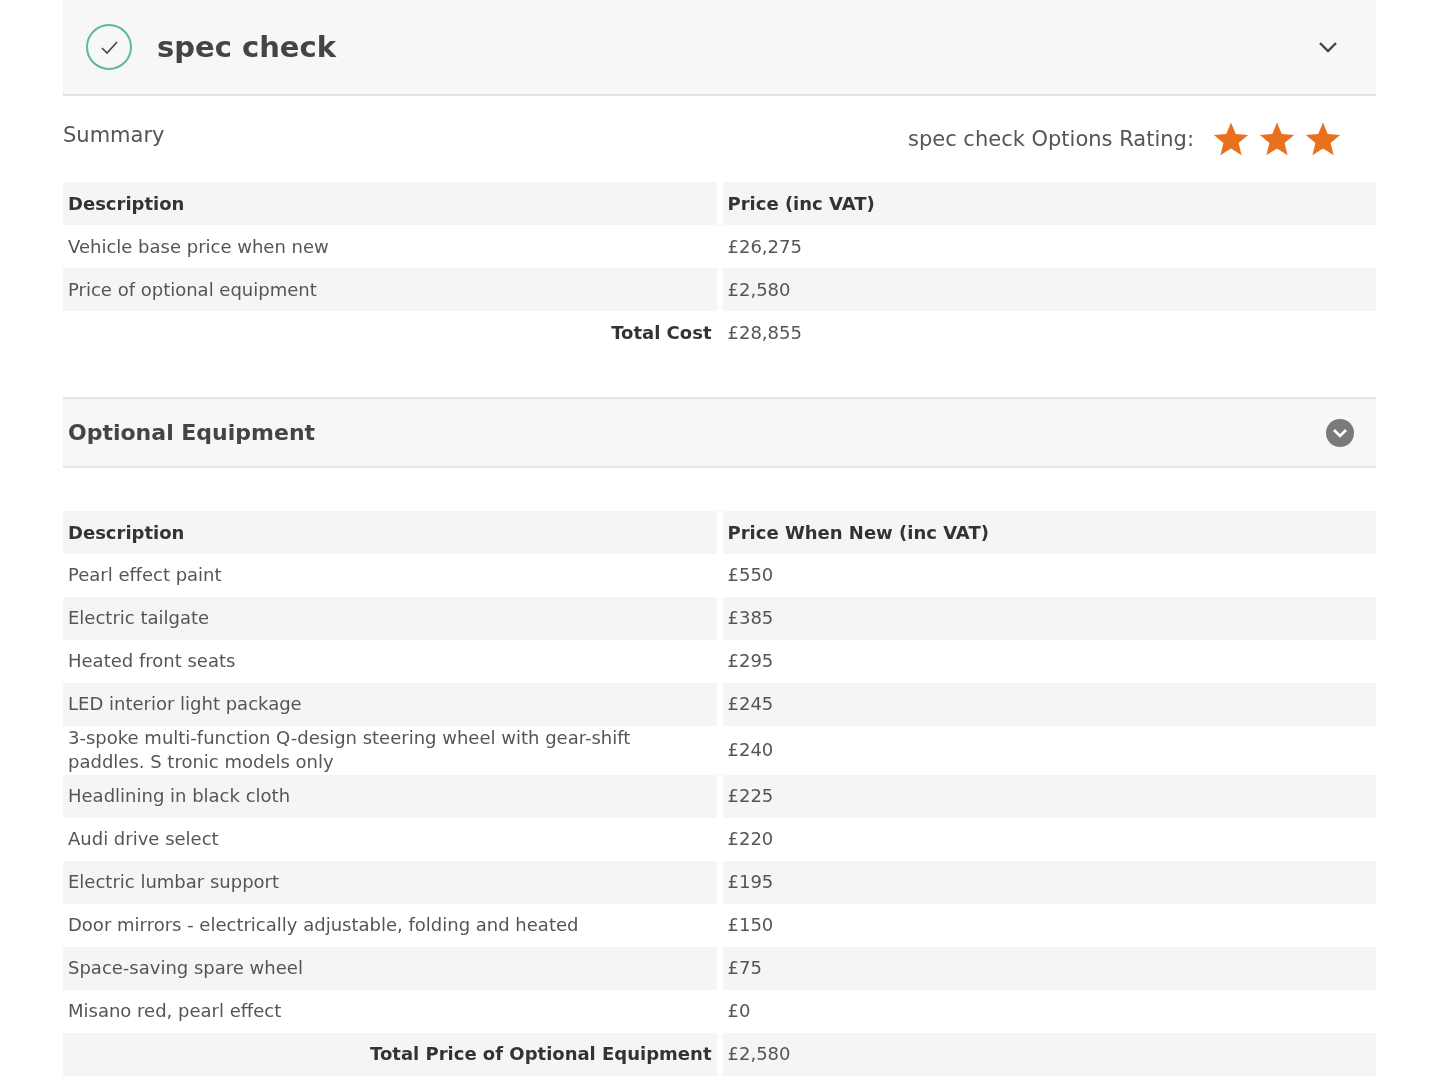 The height and width of the screenshot is (1080, 1440). What do you see at coordinates (114, 135) in the screenshot?
I see `summary-title: Summary` at bounding box center [114, 135].